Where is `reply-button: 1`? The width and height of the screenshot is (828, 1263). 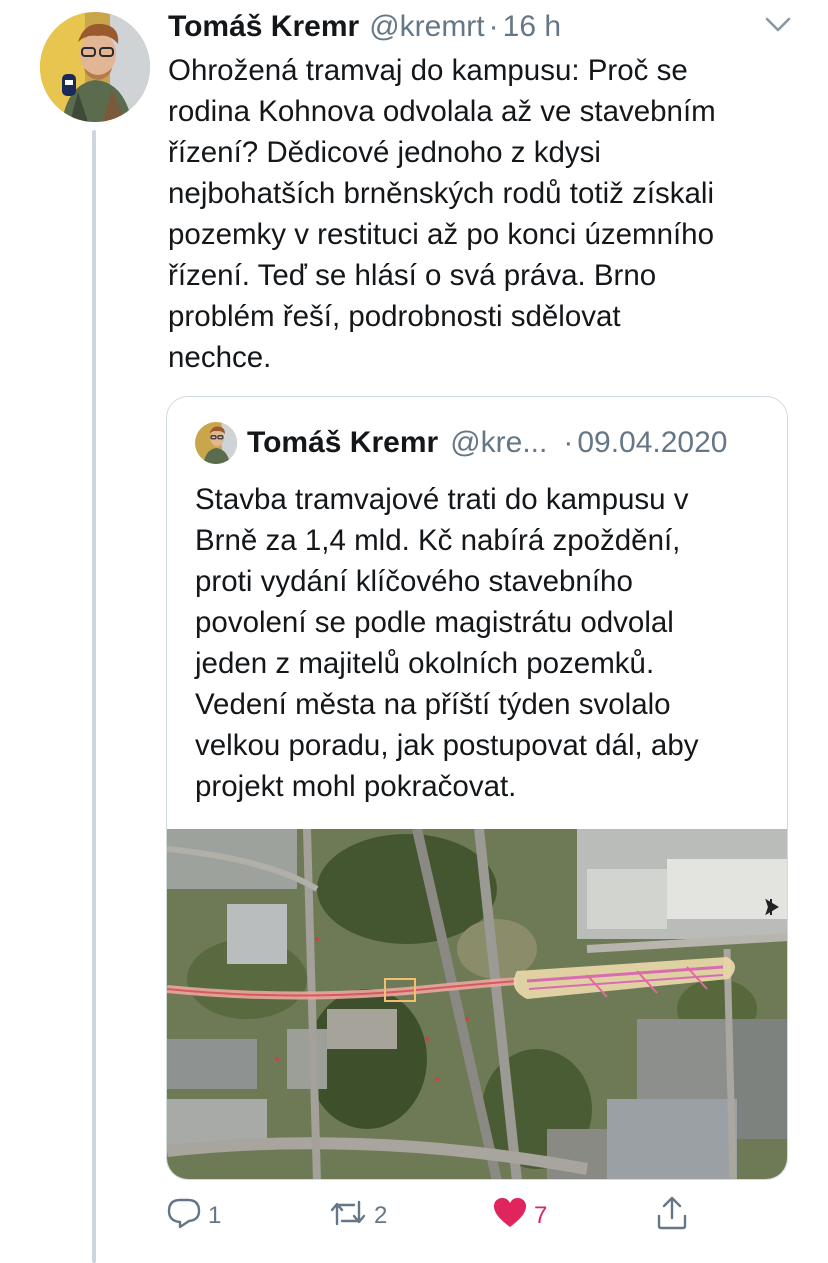 reply-button: 1 is located at coordinates (193, 1216).